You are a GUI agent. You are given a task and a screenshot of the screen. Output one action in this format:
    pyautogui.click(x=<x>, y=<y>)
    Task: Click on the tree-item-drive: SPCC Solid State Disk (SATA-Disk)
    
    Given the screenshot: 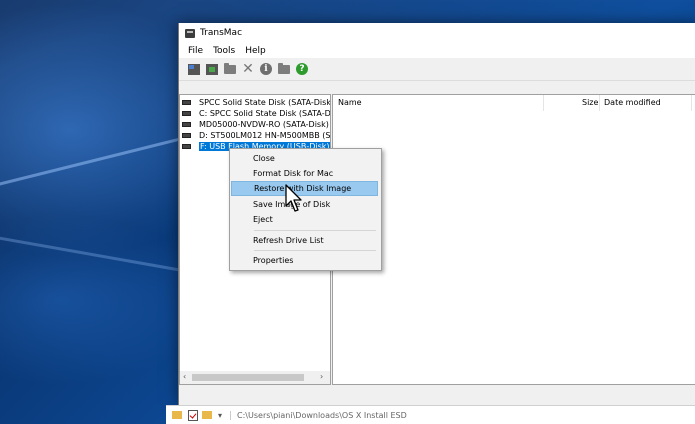 What is the action you would take?
    pyautogui.click(x=256, y=102)
    